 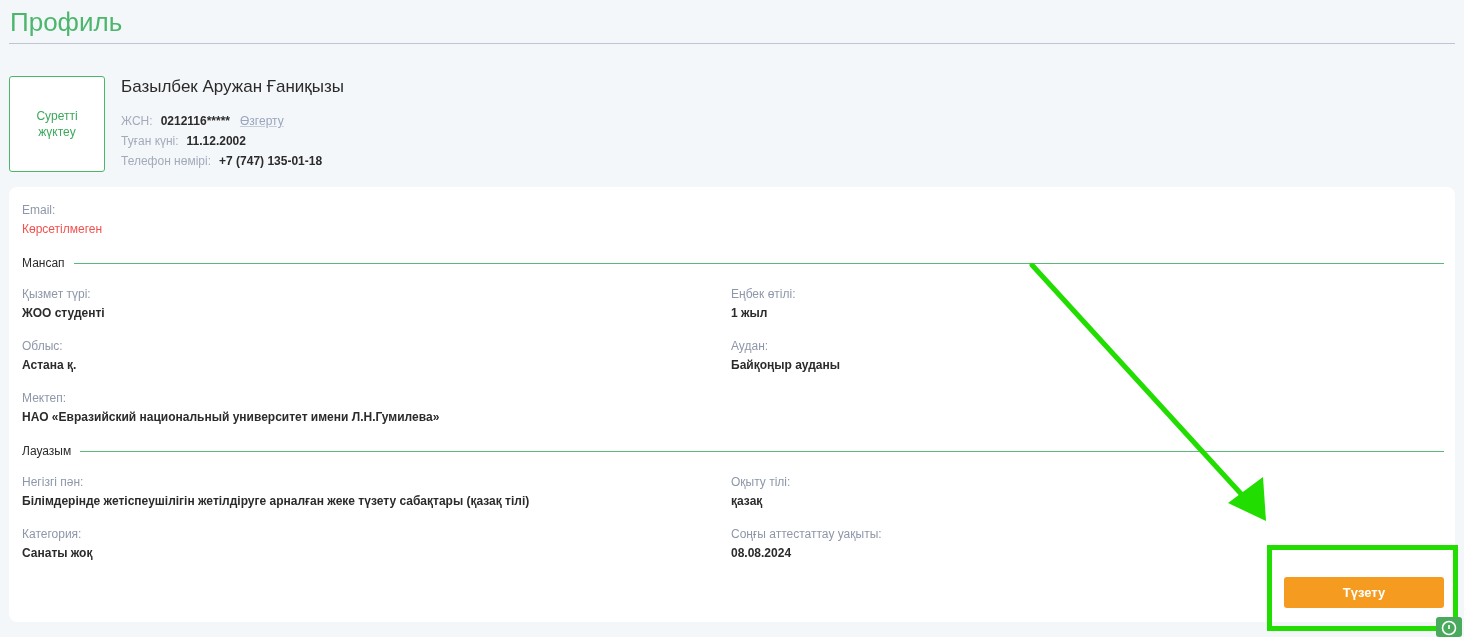 I want to click on field-value: НАО «Евразийский национальный университет имени Л.Н.Гумилева», so click(x=231, y=417).